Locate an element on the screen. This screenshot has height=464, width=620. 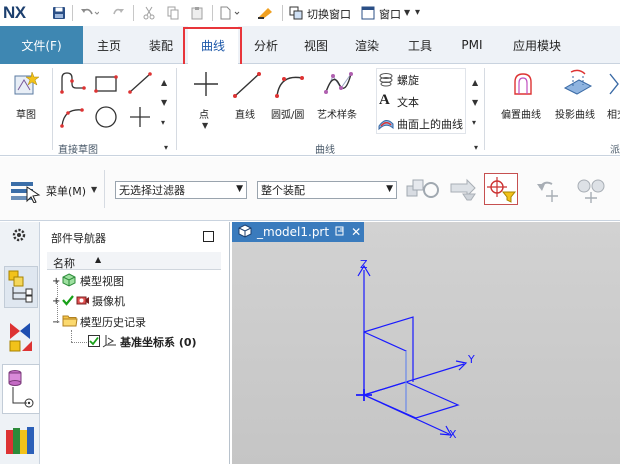
save-icon is located at coordinates (59, 13).